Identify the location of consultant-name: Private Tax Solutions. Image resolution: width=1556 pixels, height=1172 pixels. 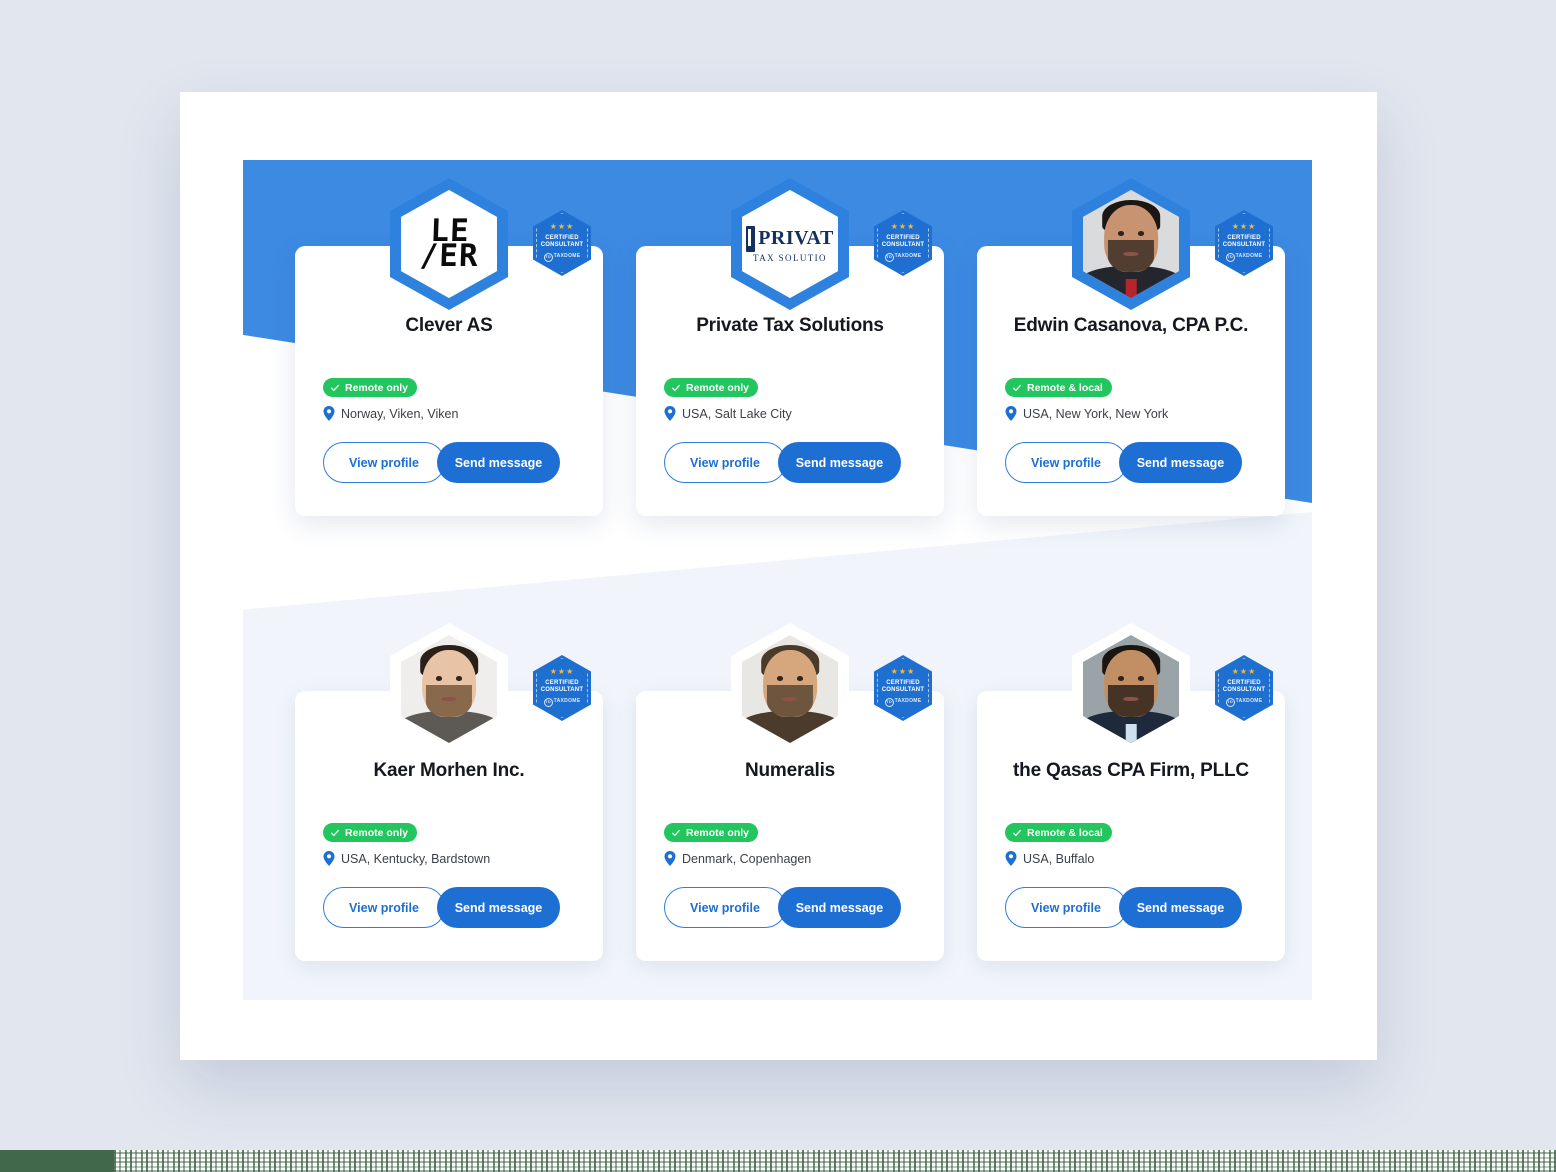
(790, 325).